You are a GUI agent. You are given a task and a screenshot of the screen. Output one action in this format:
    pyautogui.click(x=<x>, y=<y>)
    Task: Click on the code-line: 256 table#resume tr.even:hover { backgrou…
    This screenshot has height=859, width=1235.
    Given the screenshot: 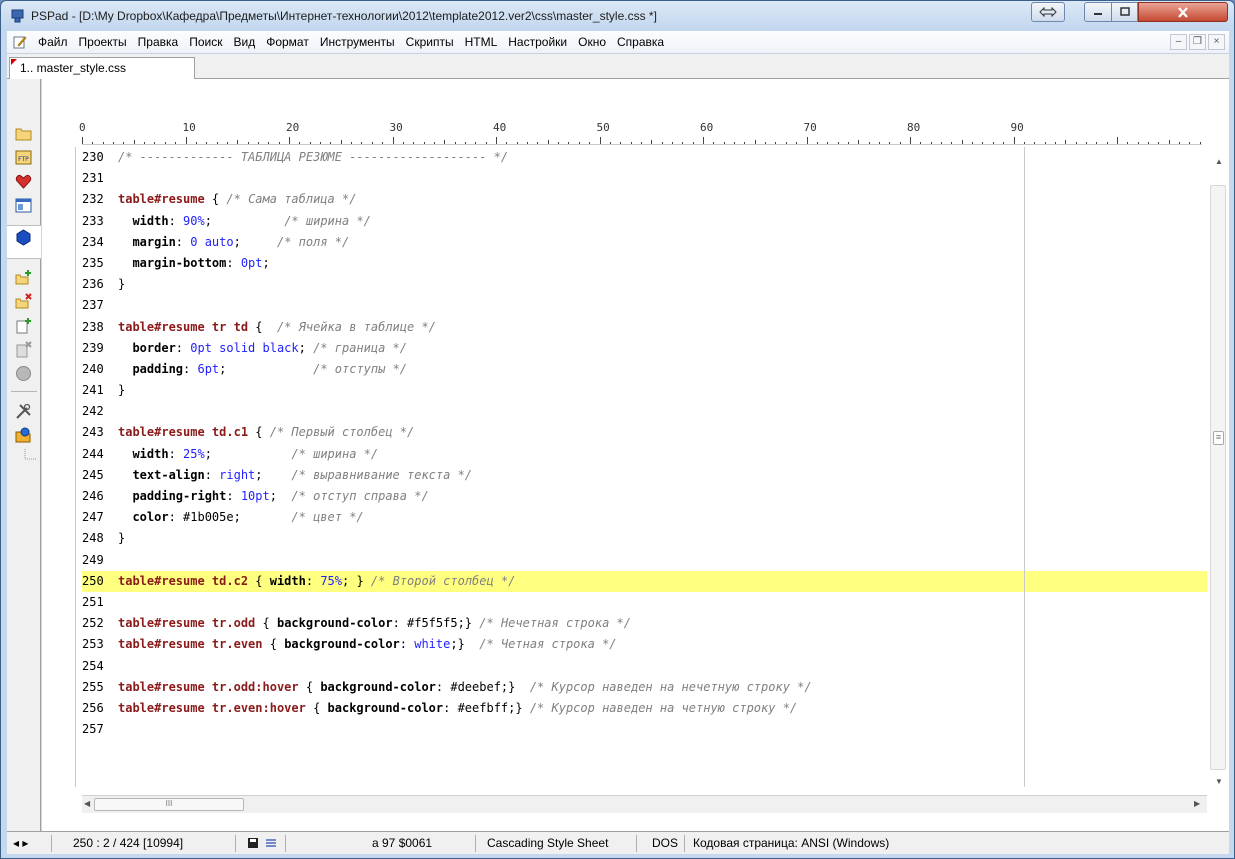 What is the action you would take?
    pyautogui.click(x=644, y=708)
    